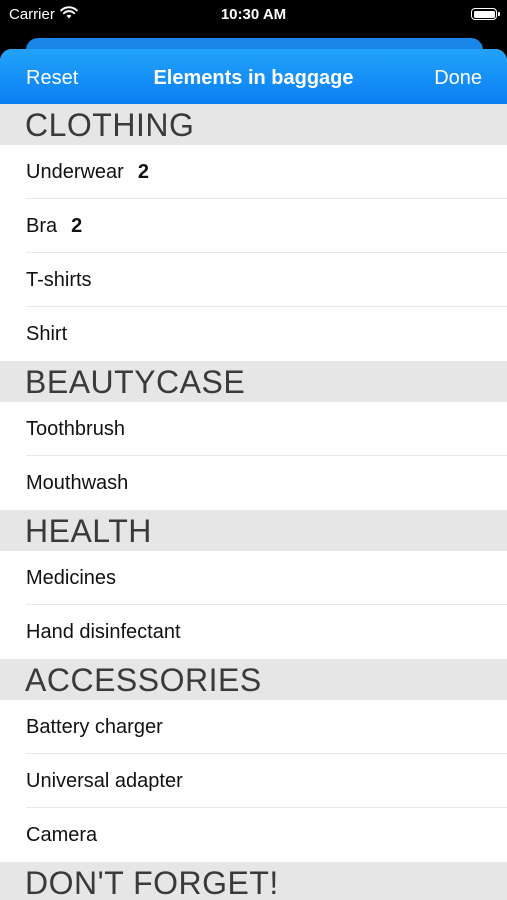 Image resolution: width=507 pixels, height=900 pixels. Describe the element at coordinates (253, 578) in the screenshot. I see `list-item: Medicines` at that location.